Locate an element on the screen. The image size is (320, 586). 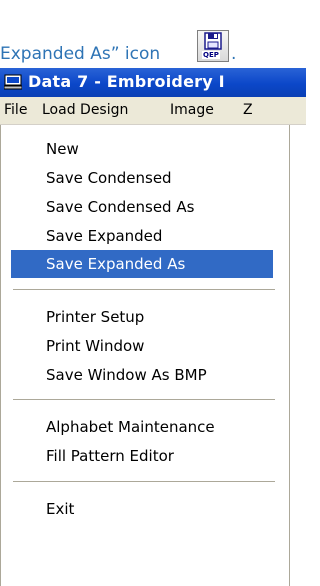
menu-item-label: Save Window As BMP is located at coordinates (126, 375).